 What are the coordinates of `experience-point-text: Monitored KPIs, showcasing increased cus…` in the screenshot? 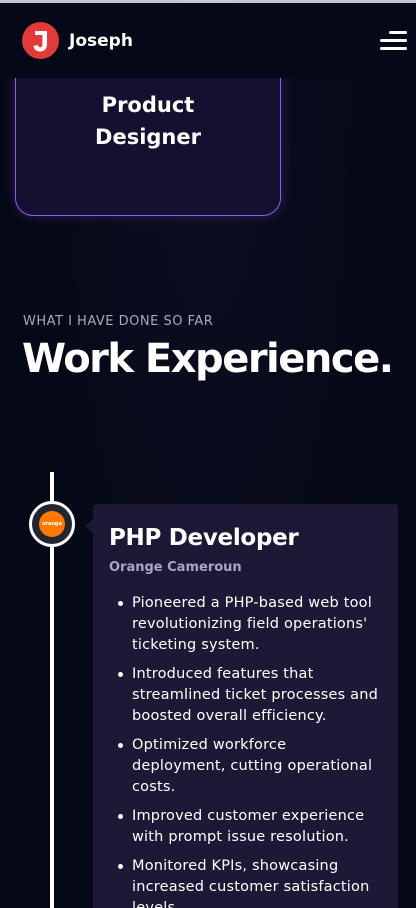 It's located at (251, 883).